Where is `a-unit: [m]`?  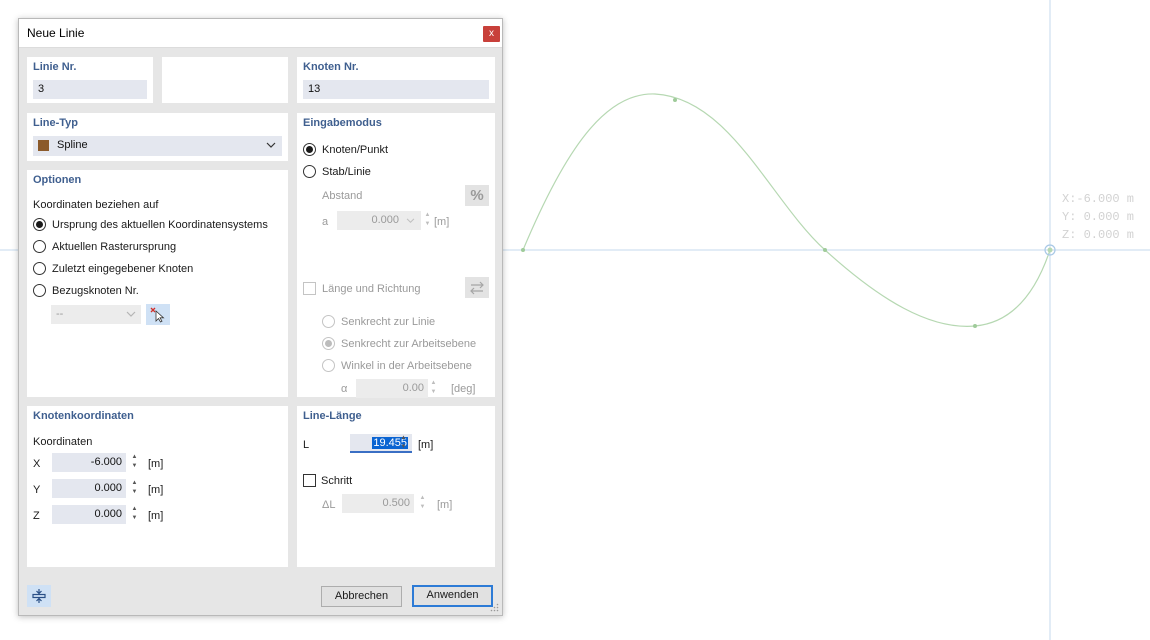 a-unit: [m] is located at coordinates (442, 222).